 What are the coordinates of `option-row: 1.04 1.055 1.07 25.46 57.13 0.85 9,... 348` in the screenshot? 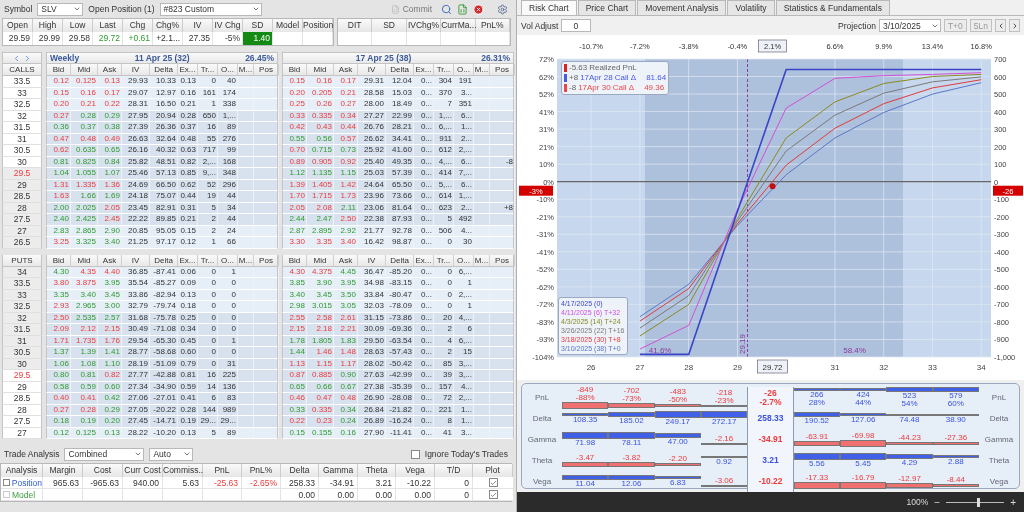 It's located at (162, 174).